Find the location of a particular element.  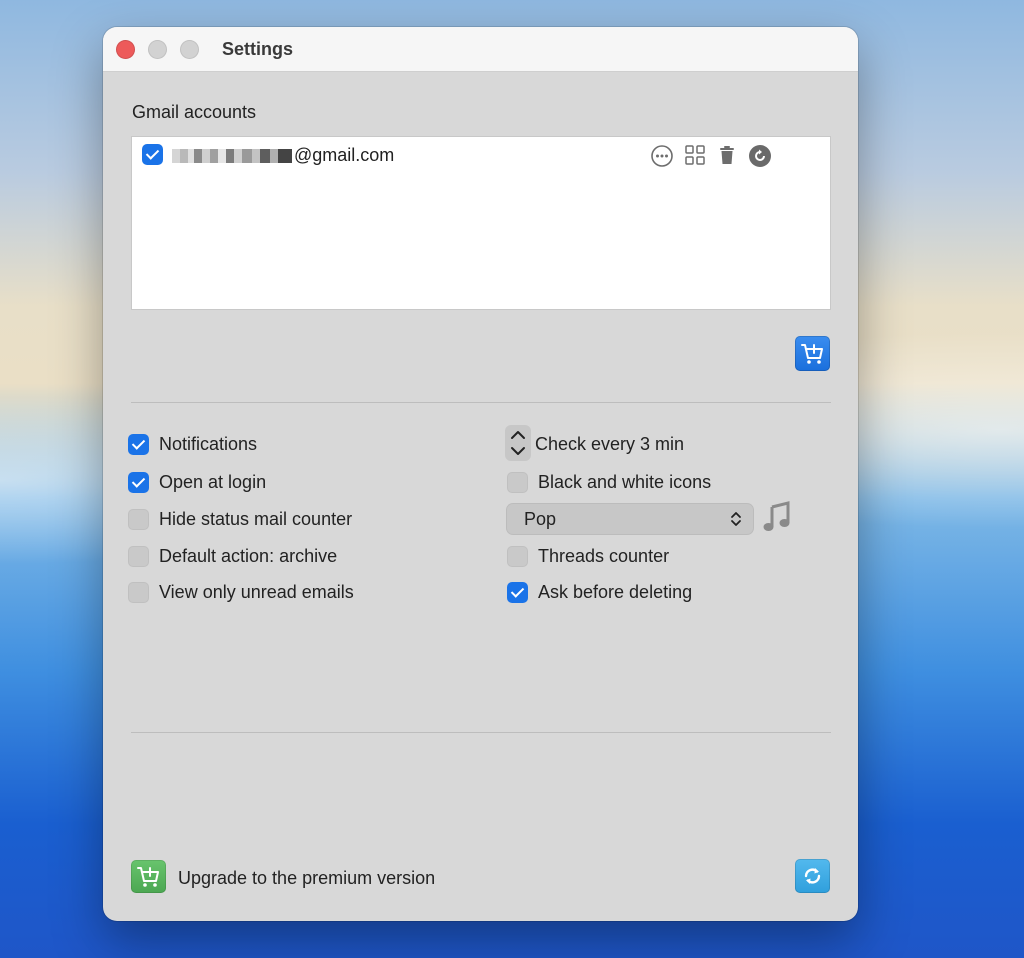

redacted-email-user is located at coordinates (232, 156).